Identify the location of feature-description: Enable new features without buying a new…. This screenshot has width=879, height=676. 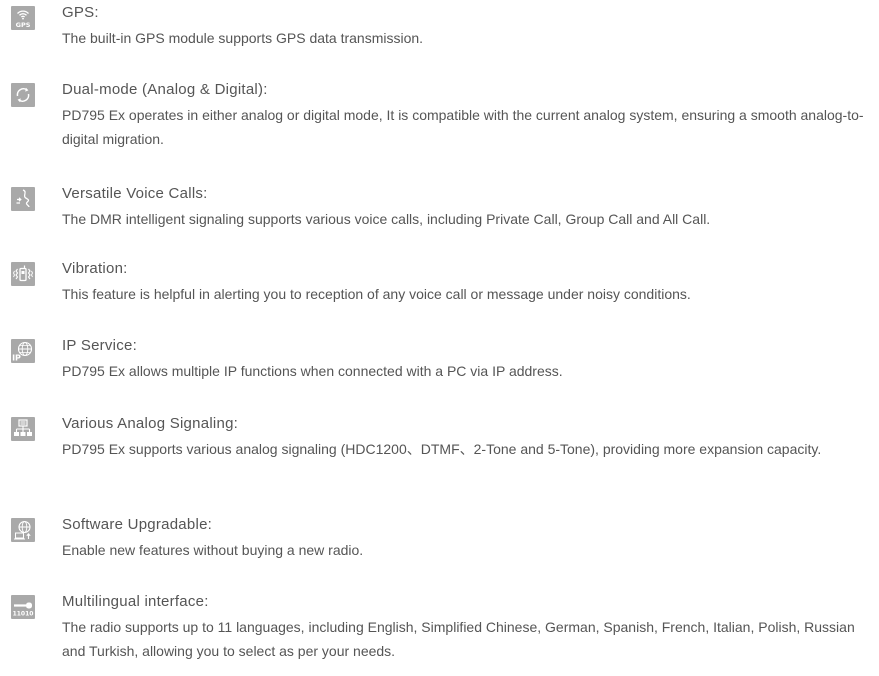
(213, 550).